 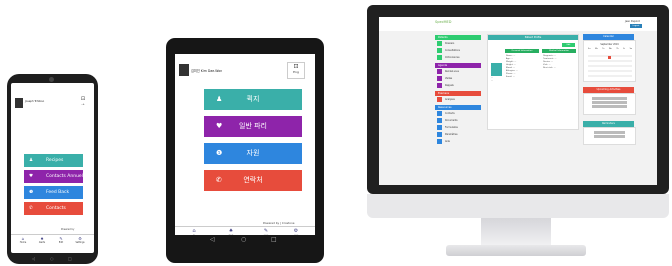 I want to click on flask-icon, so click(x=439, y=99).